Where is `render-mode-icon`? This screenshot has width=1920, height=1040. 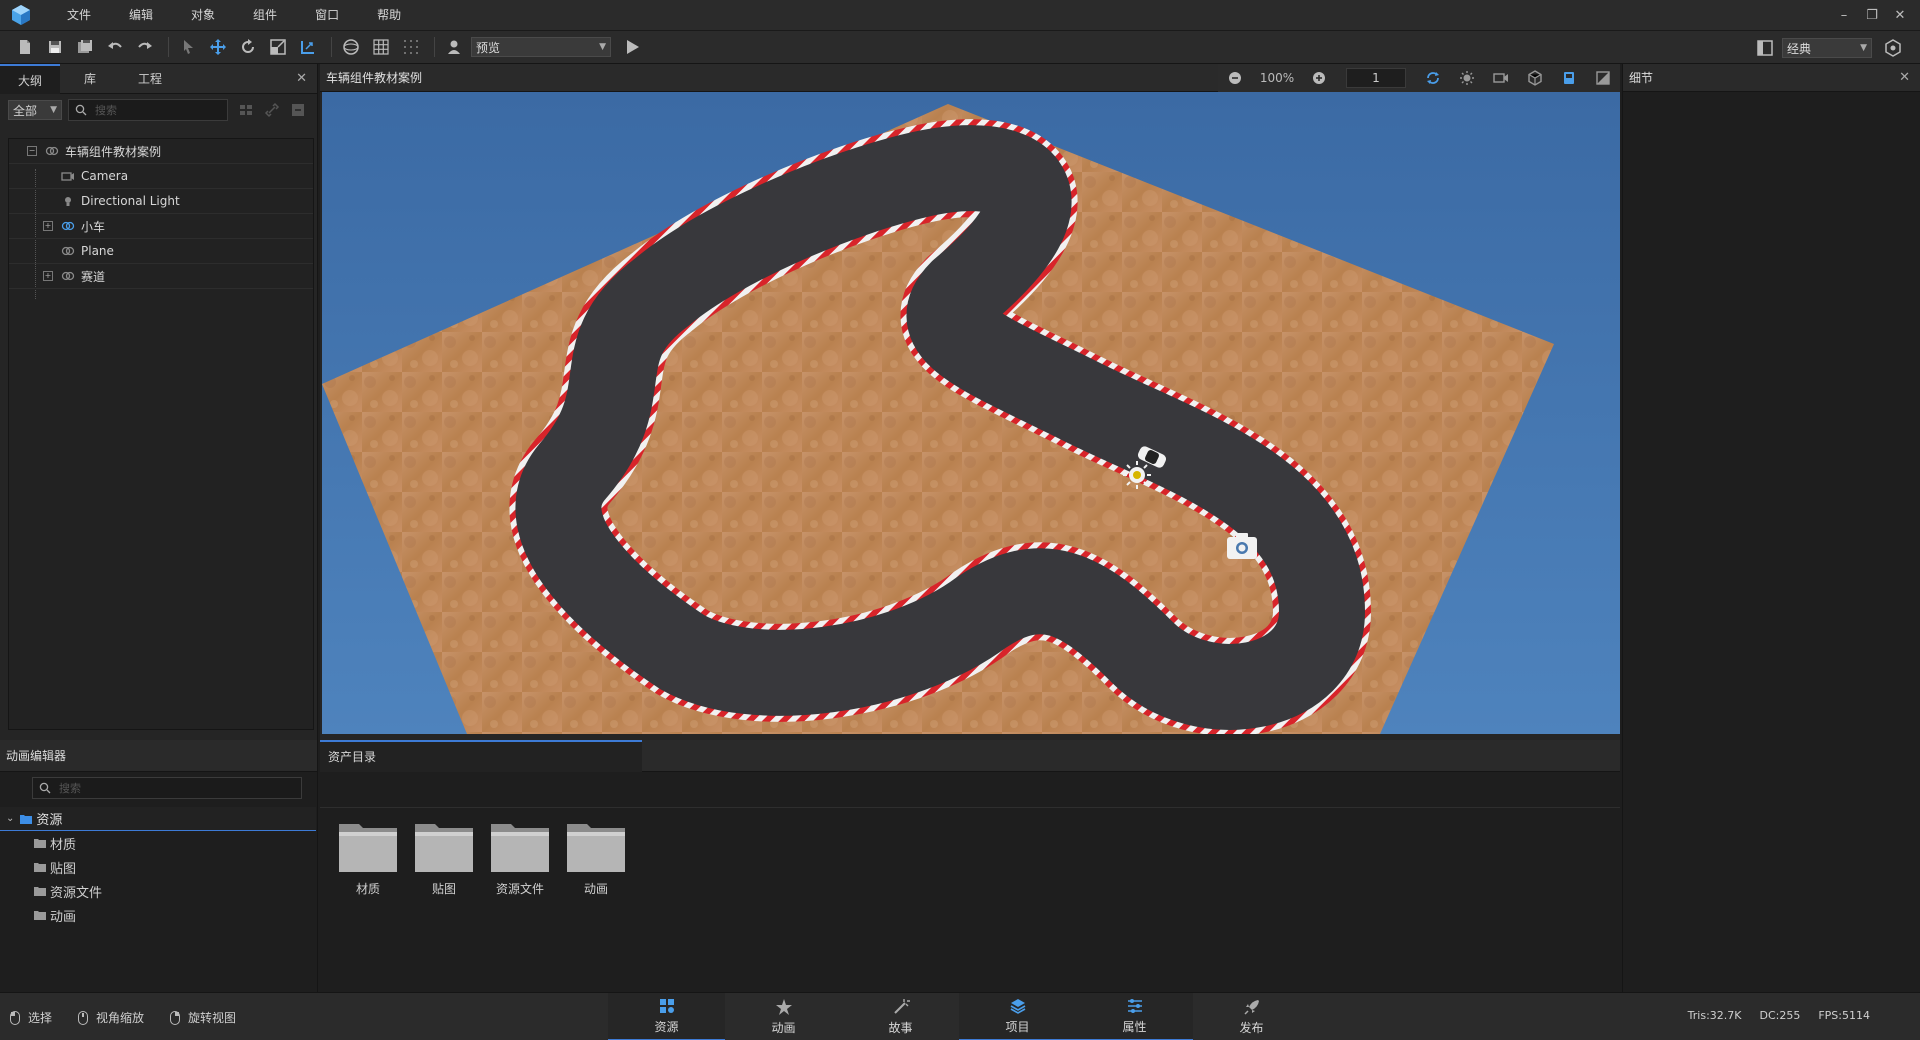
render-mode-icon is located at coordinates (1603, 78).